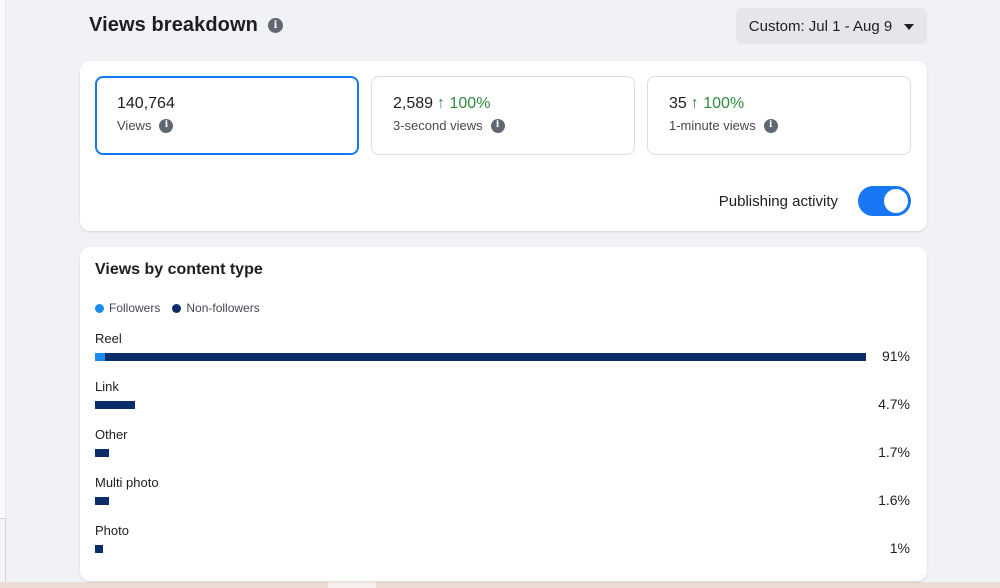 The width and height of the screenshot is (1000, 588). I want to click on legend-followers: Followers, so click(127, 308).